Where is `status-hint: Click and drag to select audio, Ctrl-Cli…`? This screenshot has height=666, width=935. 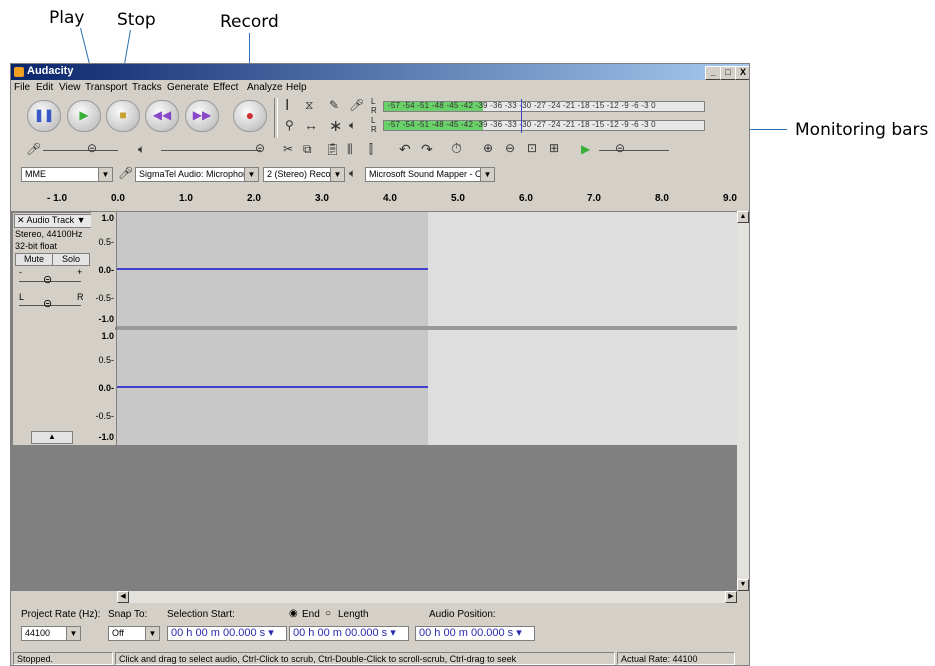 status-hint: Click and drag to select audio, Ctrl-Cli… is located at coordinates (365, 658).